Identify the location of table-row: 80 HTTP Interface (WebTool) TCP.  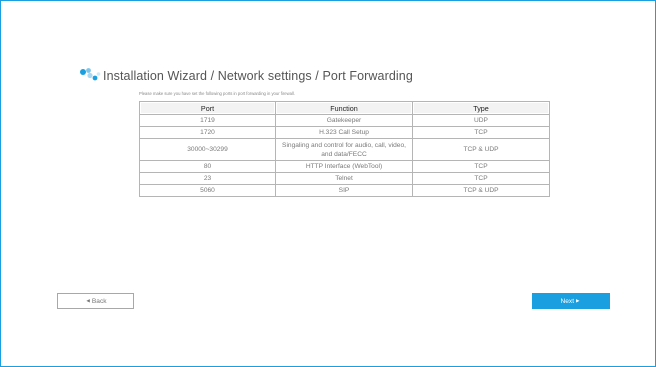
(344, 166).